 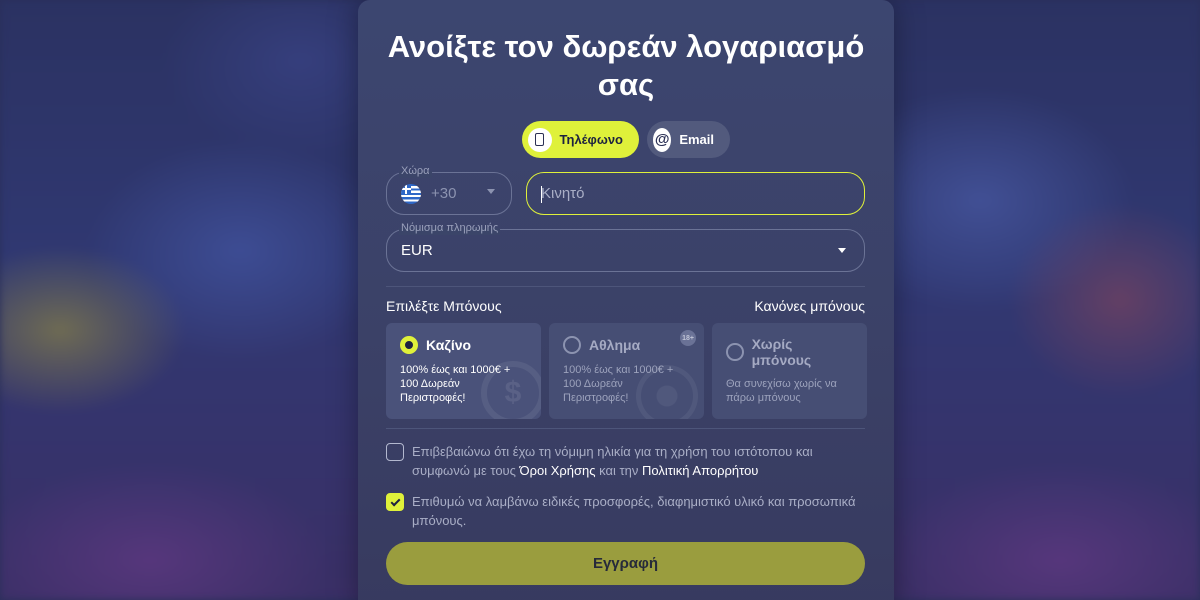 I want to click on check-icon, so click(x=395, y=501).